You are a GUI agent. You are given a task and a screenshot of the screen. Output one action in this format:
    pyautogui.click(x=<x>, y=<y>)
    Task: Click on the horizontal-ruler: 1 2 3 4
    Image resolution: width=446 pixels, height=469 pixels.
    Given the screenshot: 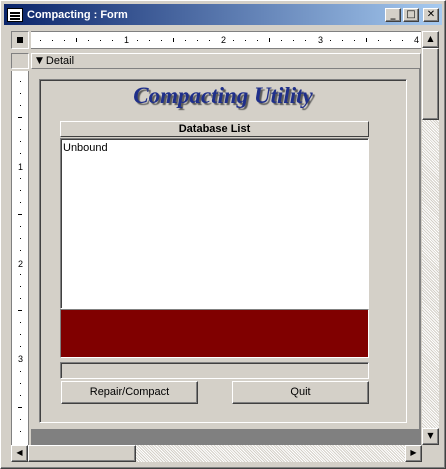 What is the action you would take?
    pyautogui.click(x=226, y=40)
    